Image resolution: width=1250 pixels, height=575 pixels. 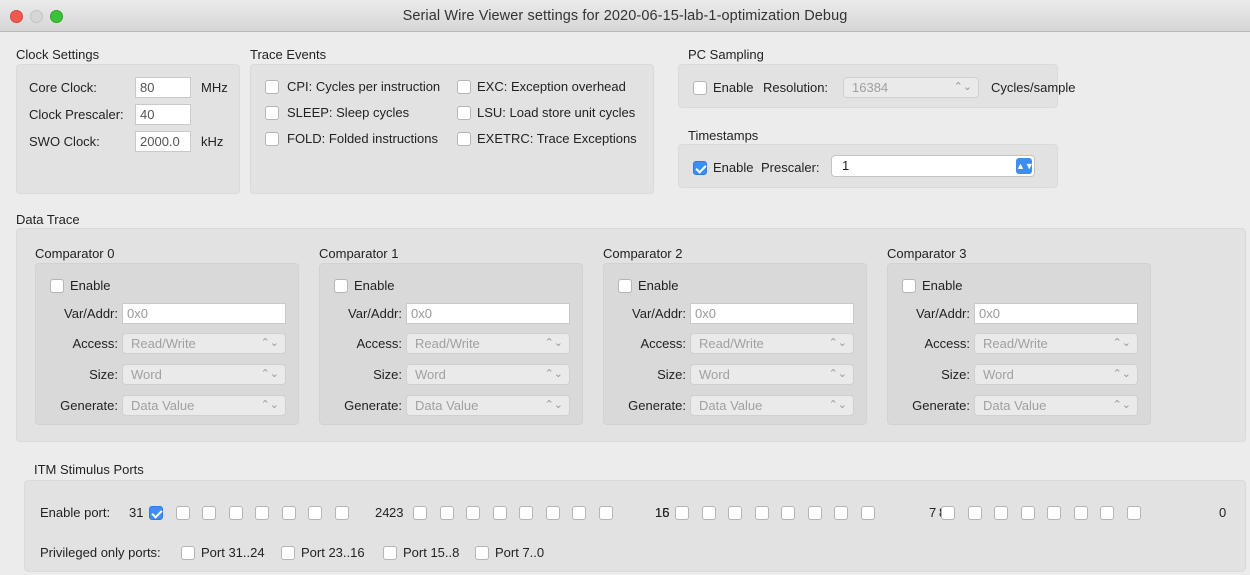 What do you see at coordinates (1056, 405) in the screenshot?
I see `comparator-3-generate-select: Data Value ⌃⌄` at bounding box center [1056, 405].